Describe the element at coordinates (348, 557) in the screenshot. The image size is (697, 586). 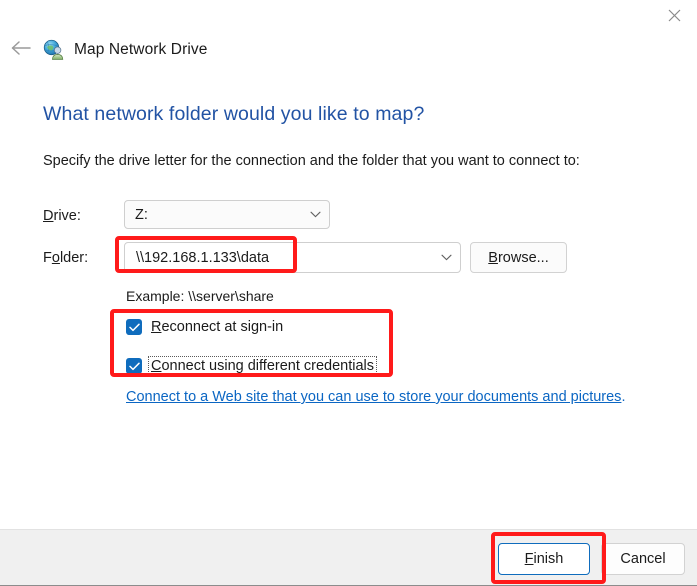
I see `dialog-footer: Finish Cancel` at that location.